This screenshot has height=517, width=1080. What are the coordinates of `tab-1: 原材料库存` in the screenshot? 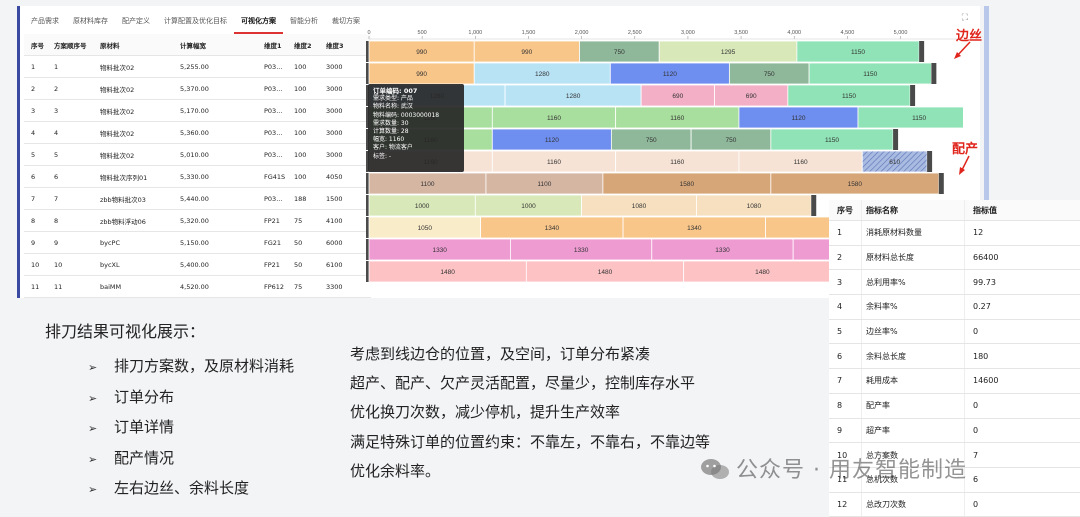 It's located at (90, 25).